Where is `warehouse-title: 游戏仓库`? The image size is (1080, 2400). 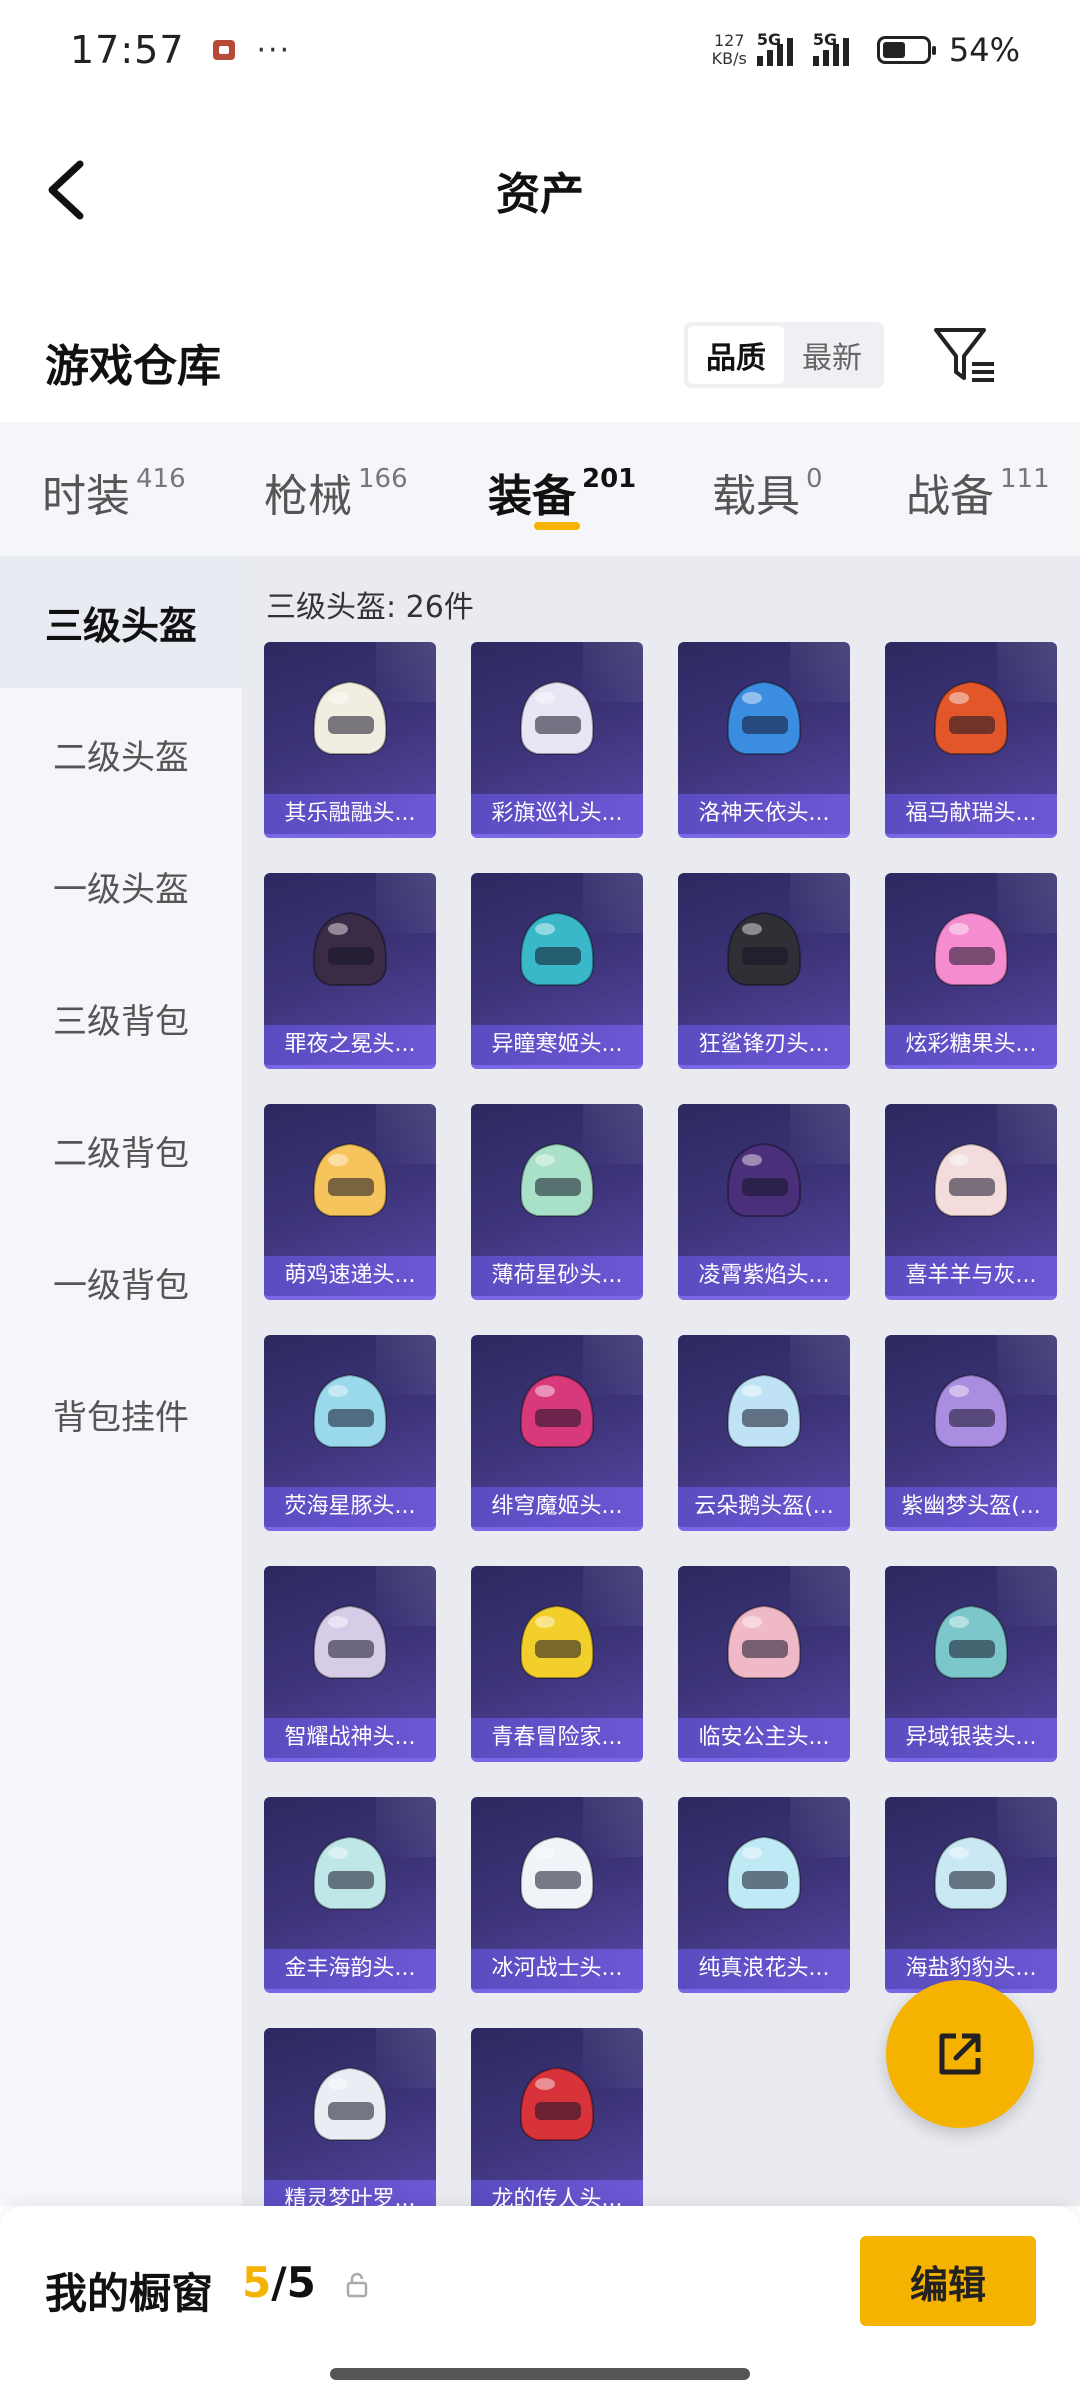
warehouse-title: 游戏仓库 is located at coordinates (133, 366).